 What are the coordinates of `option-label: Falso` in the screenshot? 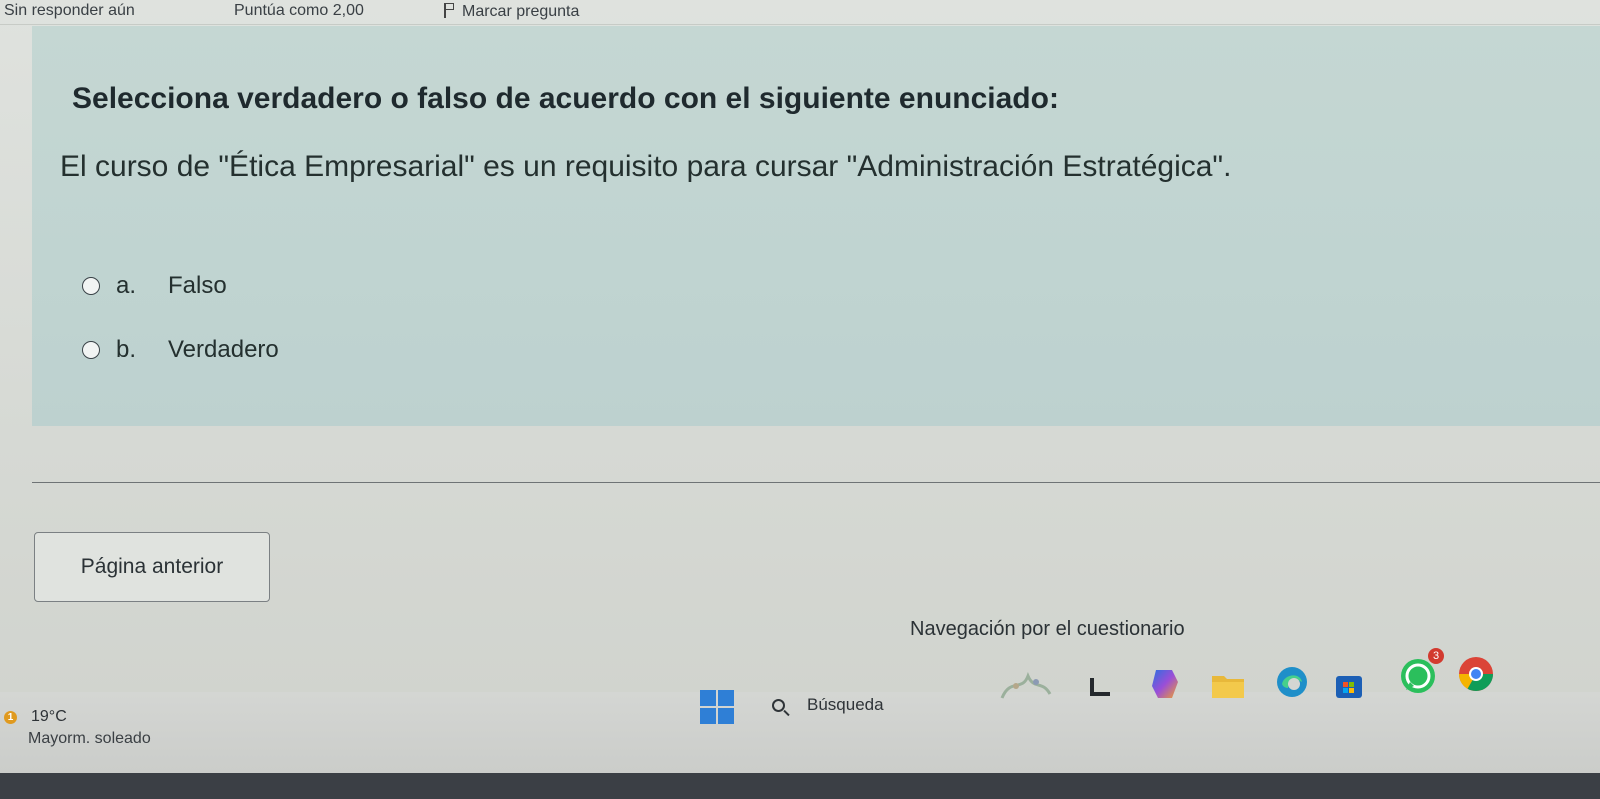 It's located at (197, 285).